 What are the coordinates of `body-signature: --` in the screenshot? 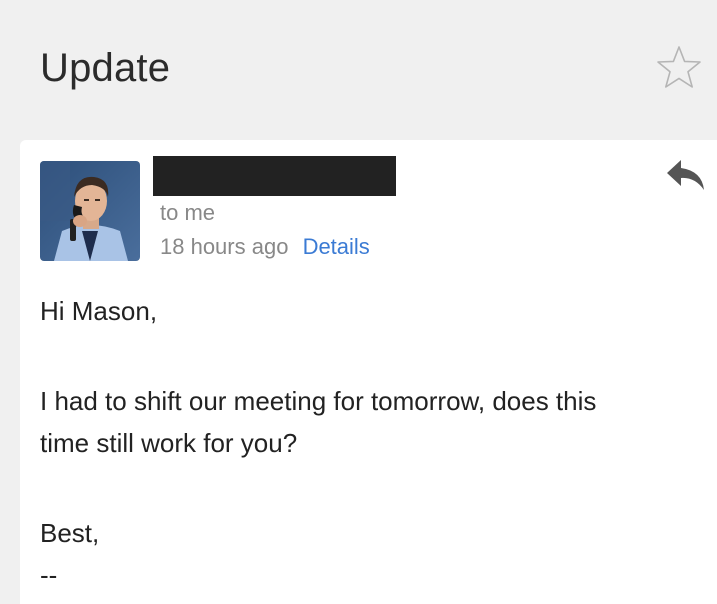 It's located at (49, 575).